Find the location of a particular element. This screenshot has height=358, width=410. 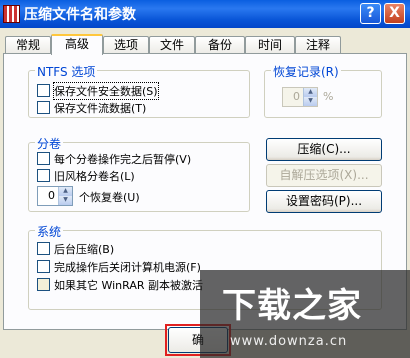

tab-advanced: 高级 is located at coordinates (77, 44).